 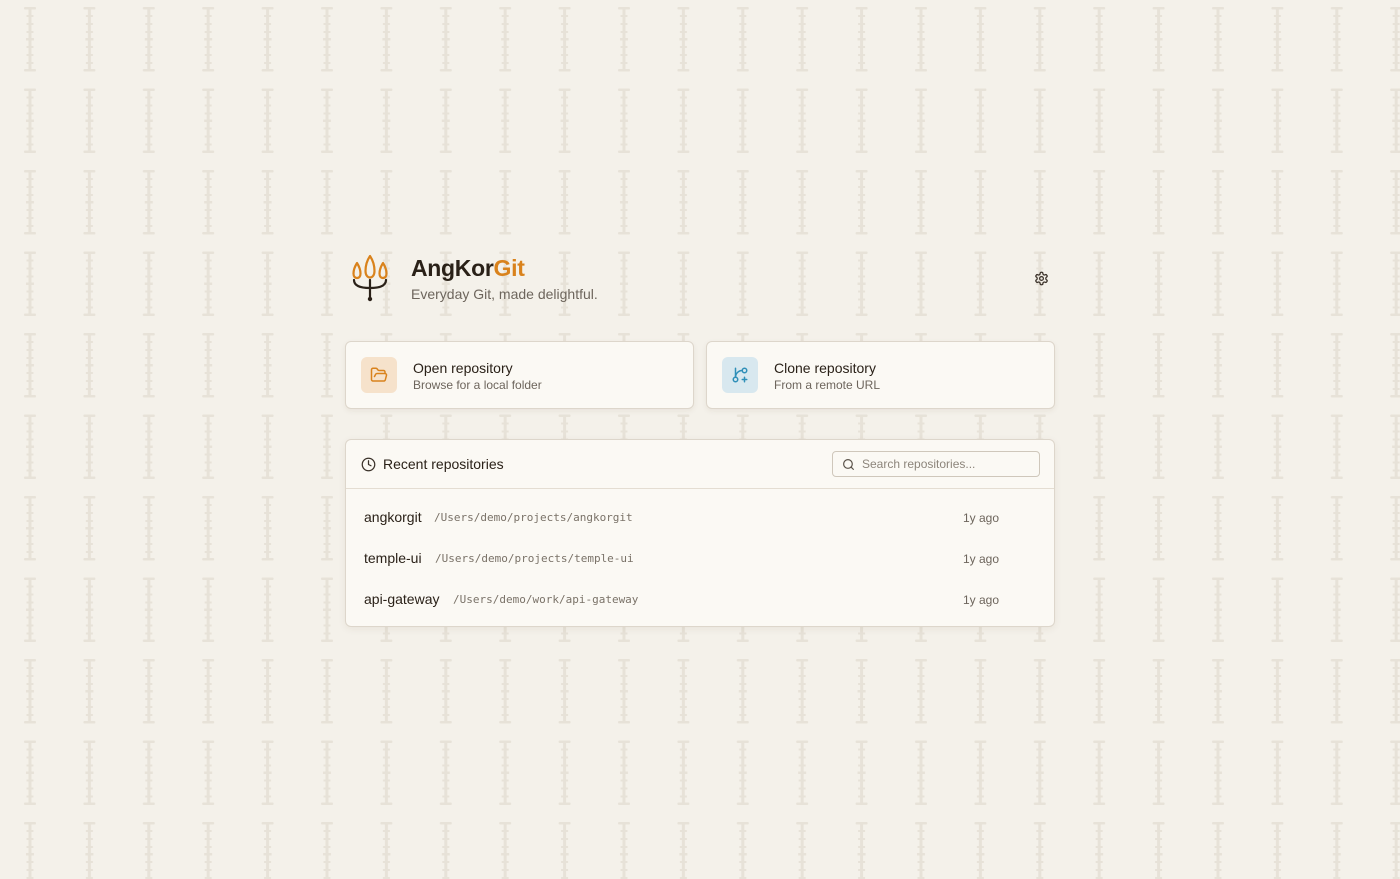 What do you see at coordinates (393, 558) in the screenshot?
I see `repository-name: temple-ui` at bounding box center [393, 558].